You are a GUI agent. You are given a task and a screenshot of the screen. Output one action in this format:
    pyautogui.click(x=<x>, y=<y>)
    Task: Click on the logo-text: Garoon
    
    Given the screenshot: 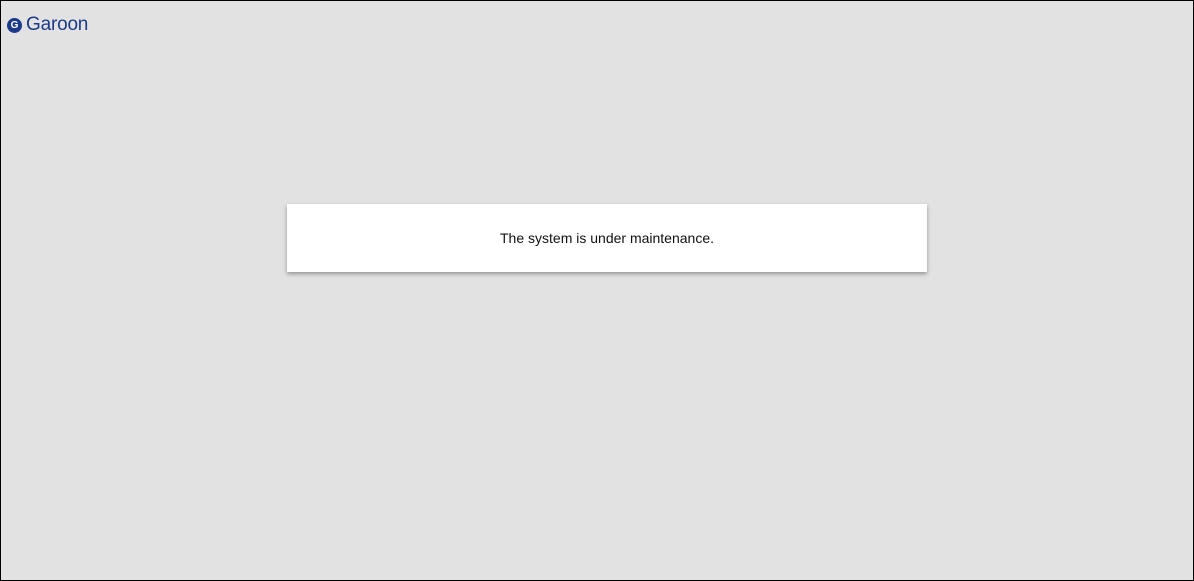 What is the action you would take?
    pyautogui.click(x=57, y=24)
    